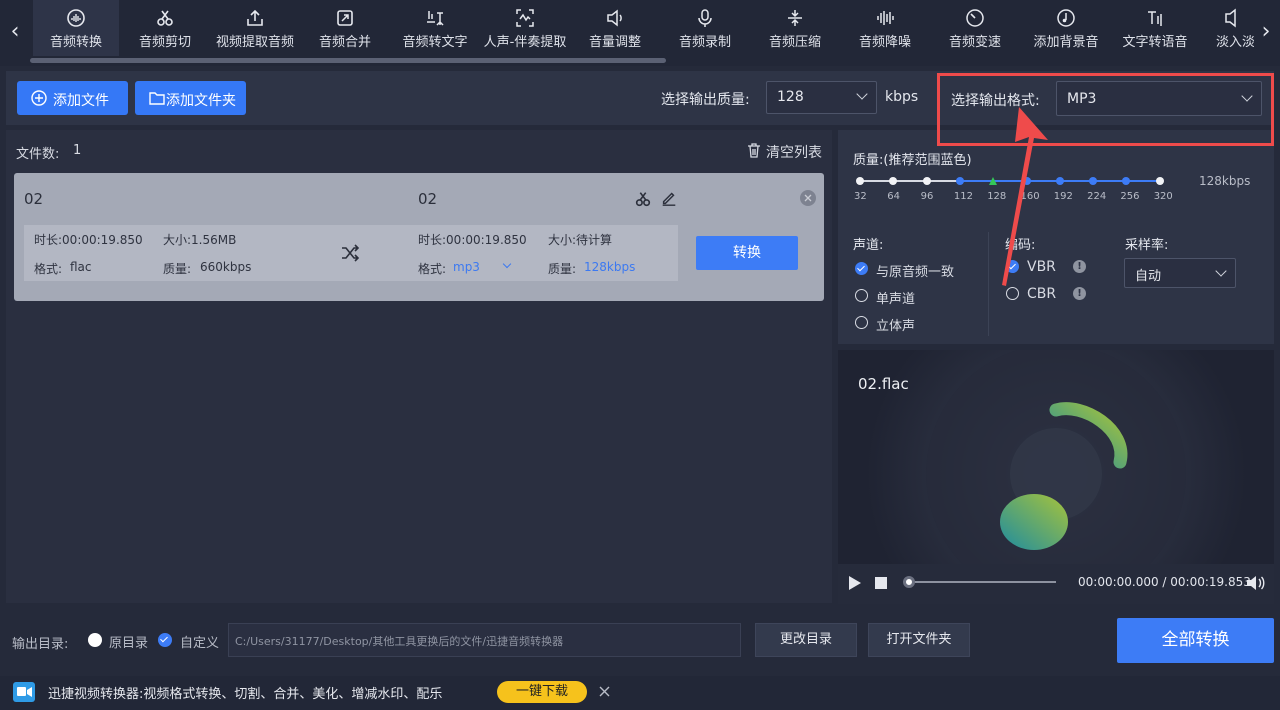 The image size is (1280, 710). What do you see at coordinates (1232, 28) in the screenshot?
I see `tool-fade: 淡入淡` at bounding box center [1232, 28].